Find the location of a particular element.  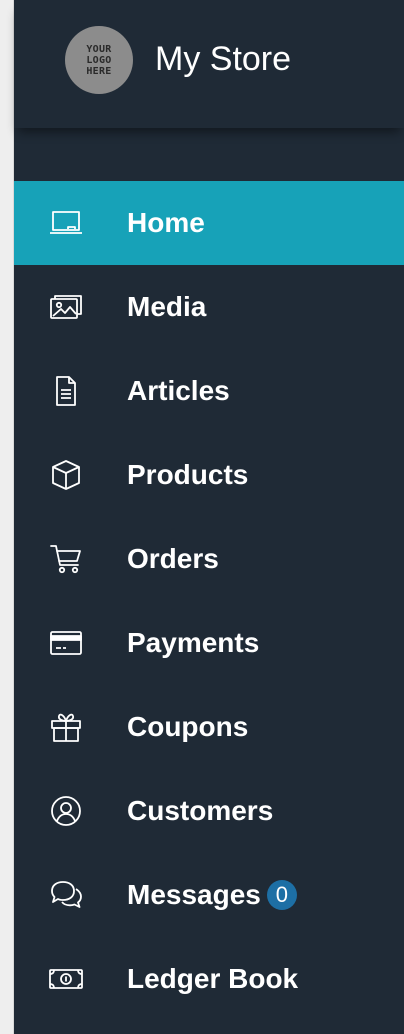

unread-count-badge: 0 is located at coordinates (281, 894).